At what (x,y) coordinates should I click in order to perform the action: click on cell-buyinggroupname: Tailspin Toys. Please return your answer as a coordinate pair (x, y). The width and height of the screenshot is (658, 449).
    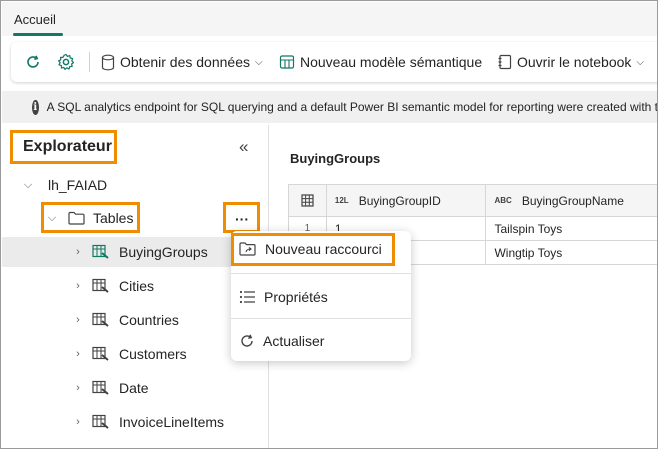
    Looking at the image, I should click on (571, 229).